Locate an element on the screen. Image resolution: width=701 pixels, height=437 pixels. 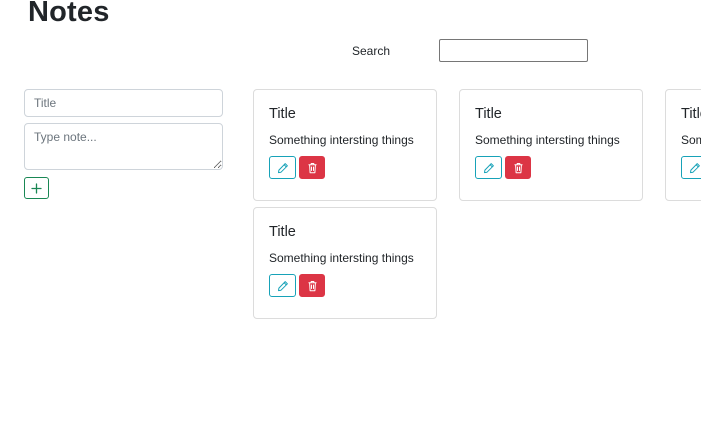
note-title-input is located at coordinates (123, 103).